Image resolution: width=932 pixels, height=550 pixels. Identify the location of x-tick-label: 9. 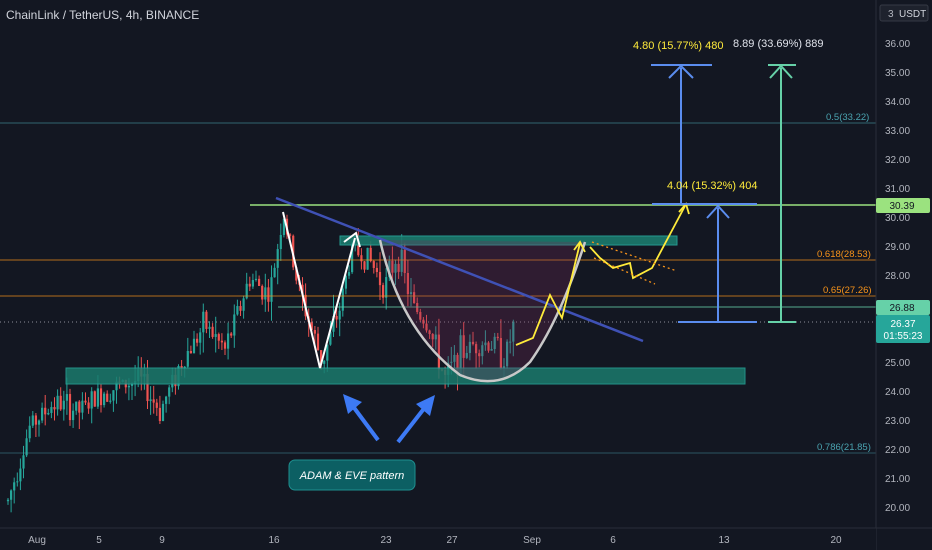
(162, 540).